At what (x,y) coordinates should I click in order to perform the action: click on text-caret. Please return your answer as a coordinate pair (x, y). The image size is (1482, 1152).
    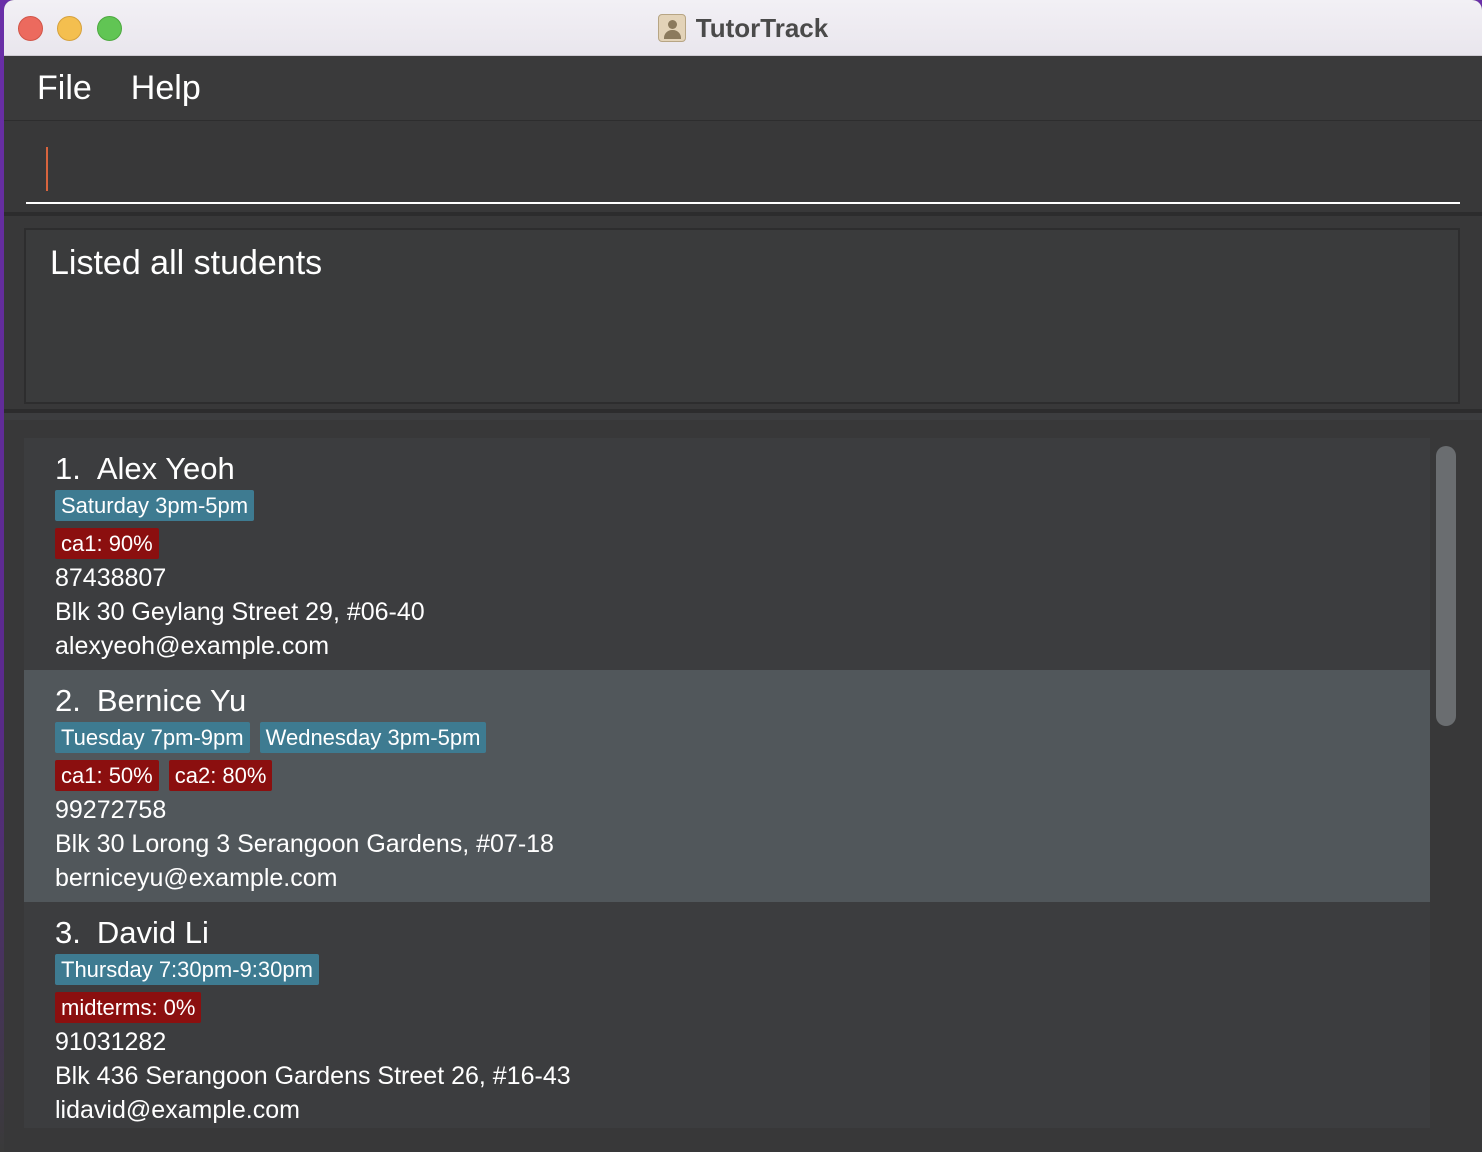
    Looking at the image, I should click on (47, 169).